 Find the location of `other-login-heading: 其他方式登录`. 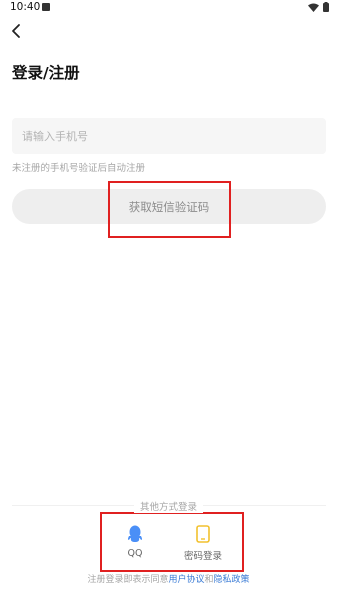

other-login-heading: 其他方式登录 is located at coordinates (168, 506).